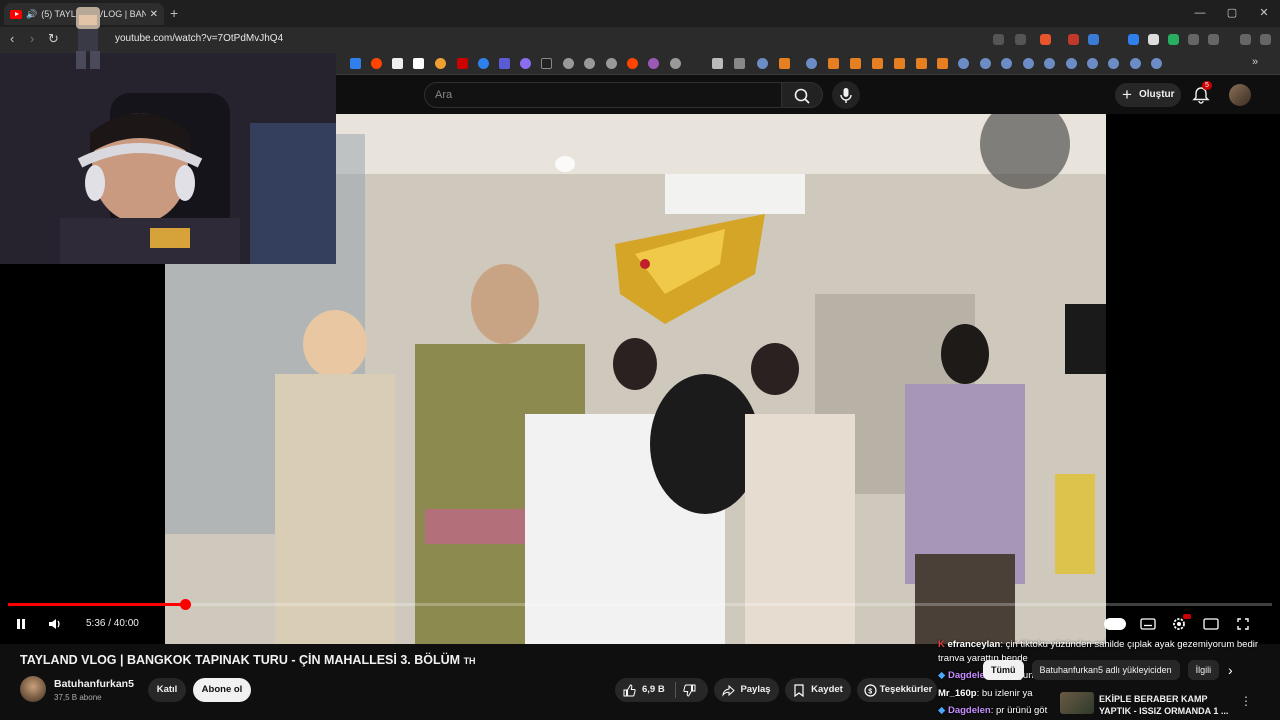 The height and width of the screenshot is (720, 1280). What do you see at coordinates (1203, 670) in the screenshot?
I see `chip-related: İlgili` at bounding box center [1203, 670].